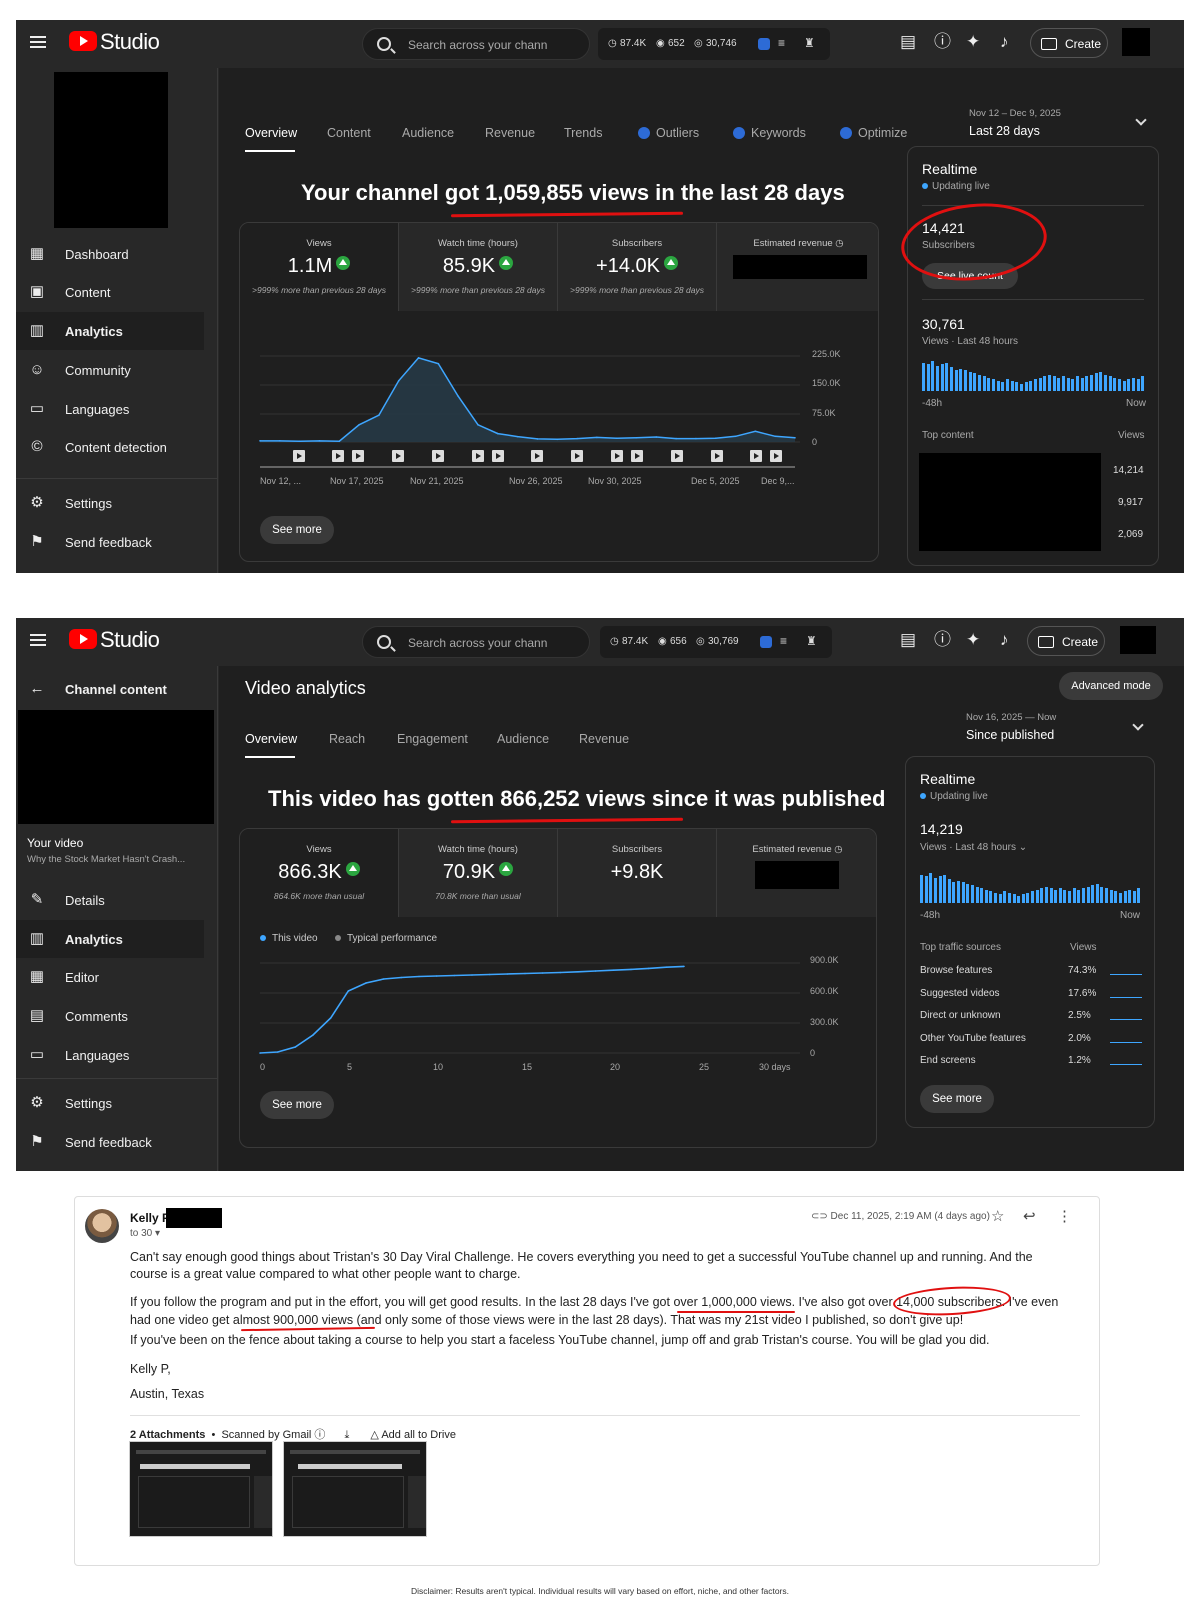 The height and width of the screenshot is (1600, 1200). Describe the element at coordinates (873, 133) in the screenshot. I see `tab-optimize: Optimize` at that location.